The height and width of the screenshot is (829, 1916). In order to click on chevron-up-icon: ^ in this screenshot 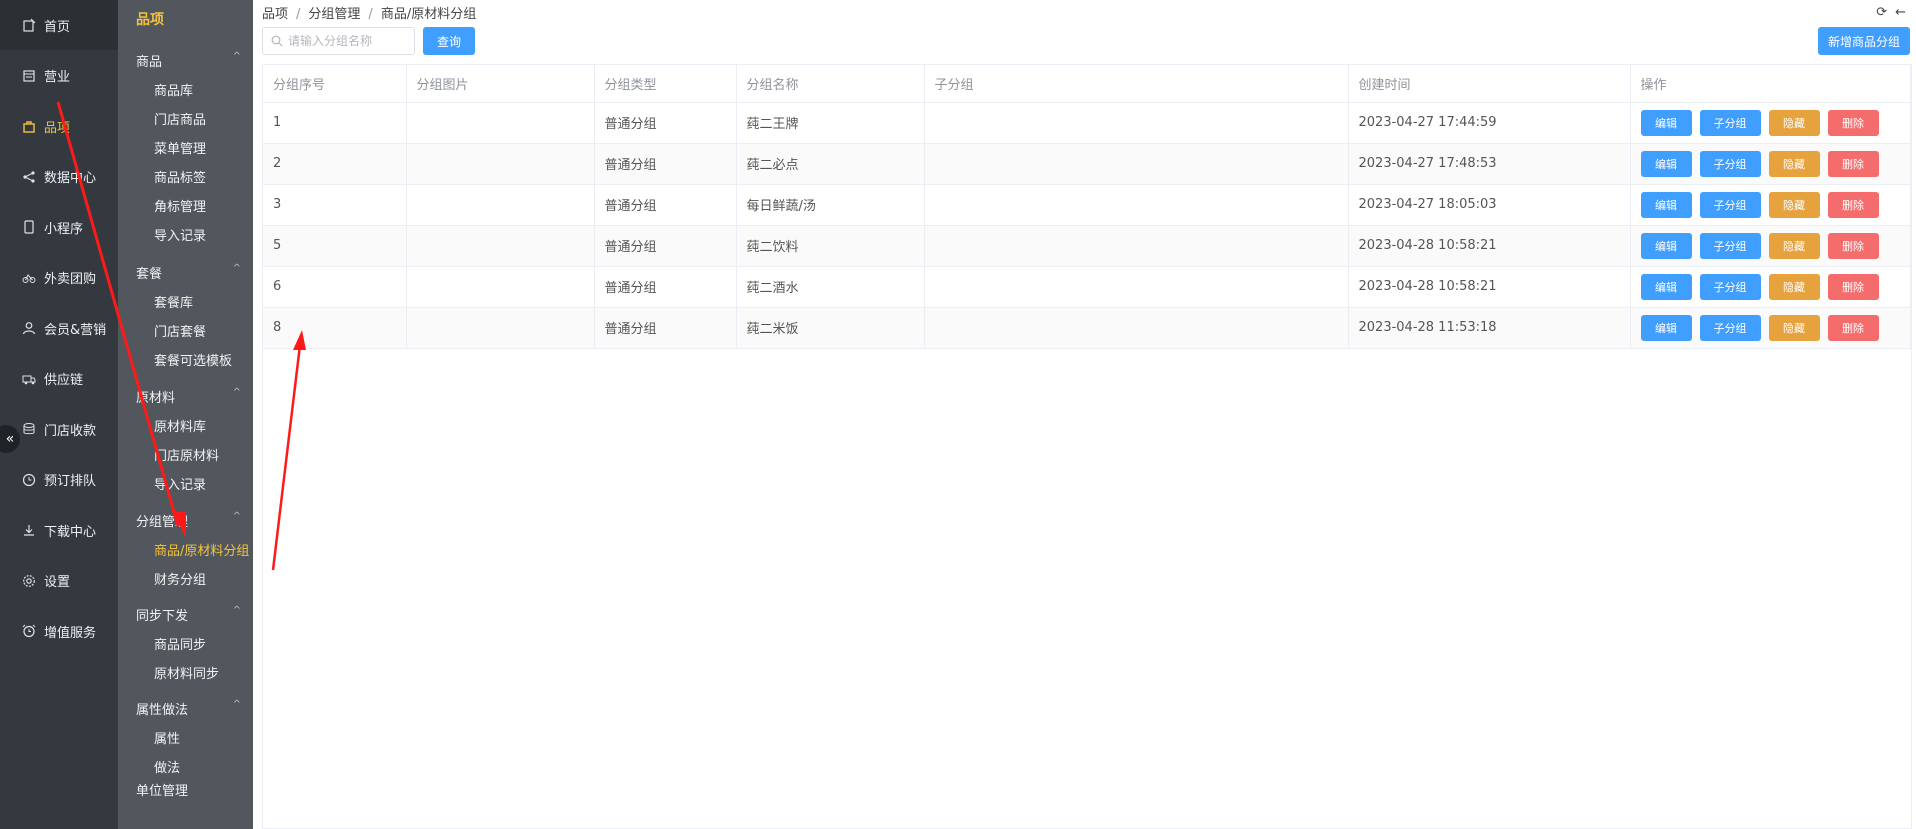, I will do `click(236, 610)`.